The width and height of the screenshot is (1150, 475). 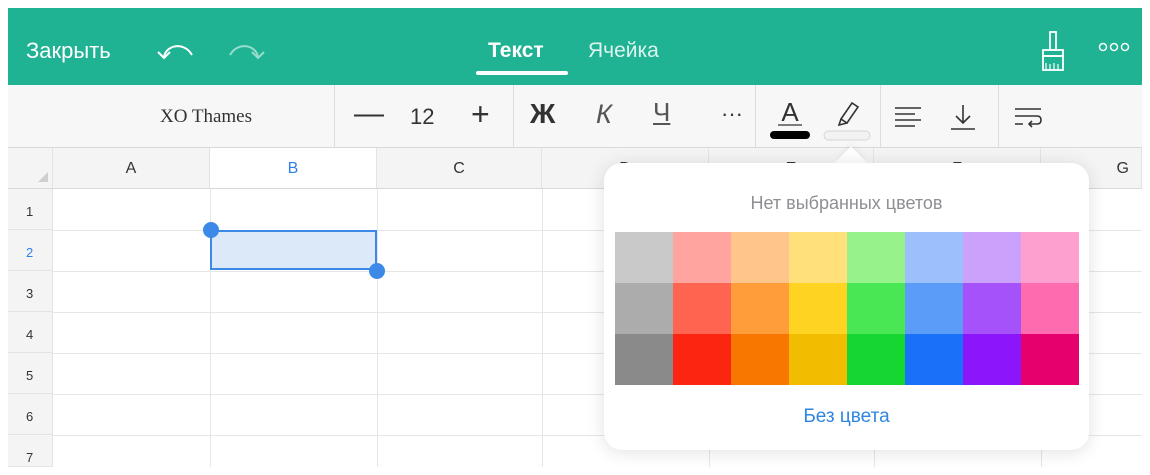 I want to click on text-color-button: A, so click(x=790, y=117).